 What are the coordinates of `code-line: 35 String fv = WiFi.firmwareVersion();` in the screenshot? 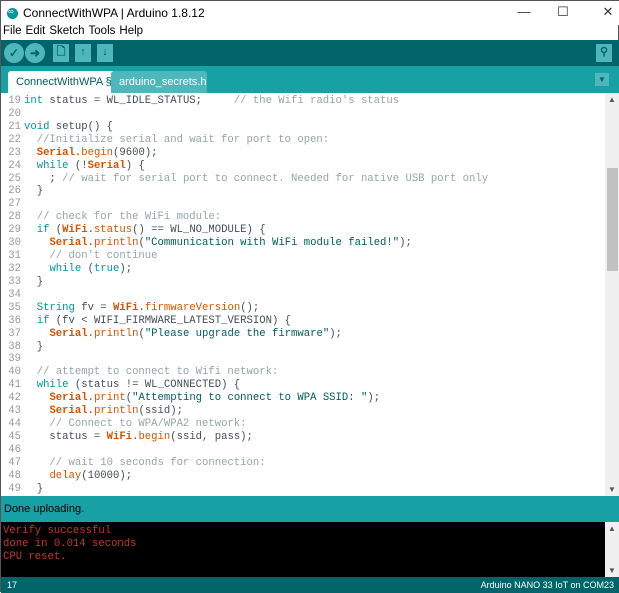 It's located at (244, 308).